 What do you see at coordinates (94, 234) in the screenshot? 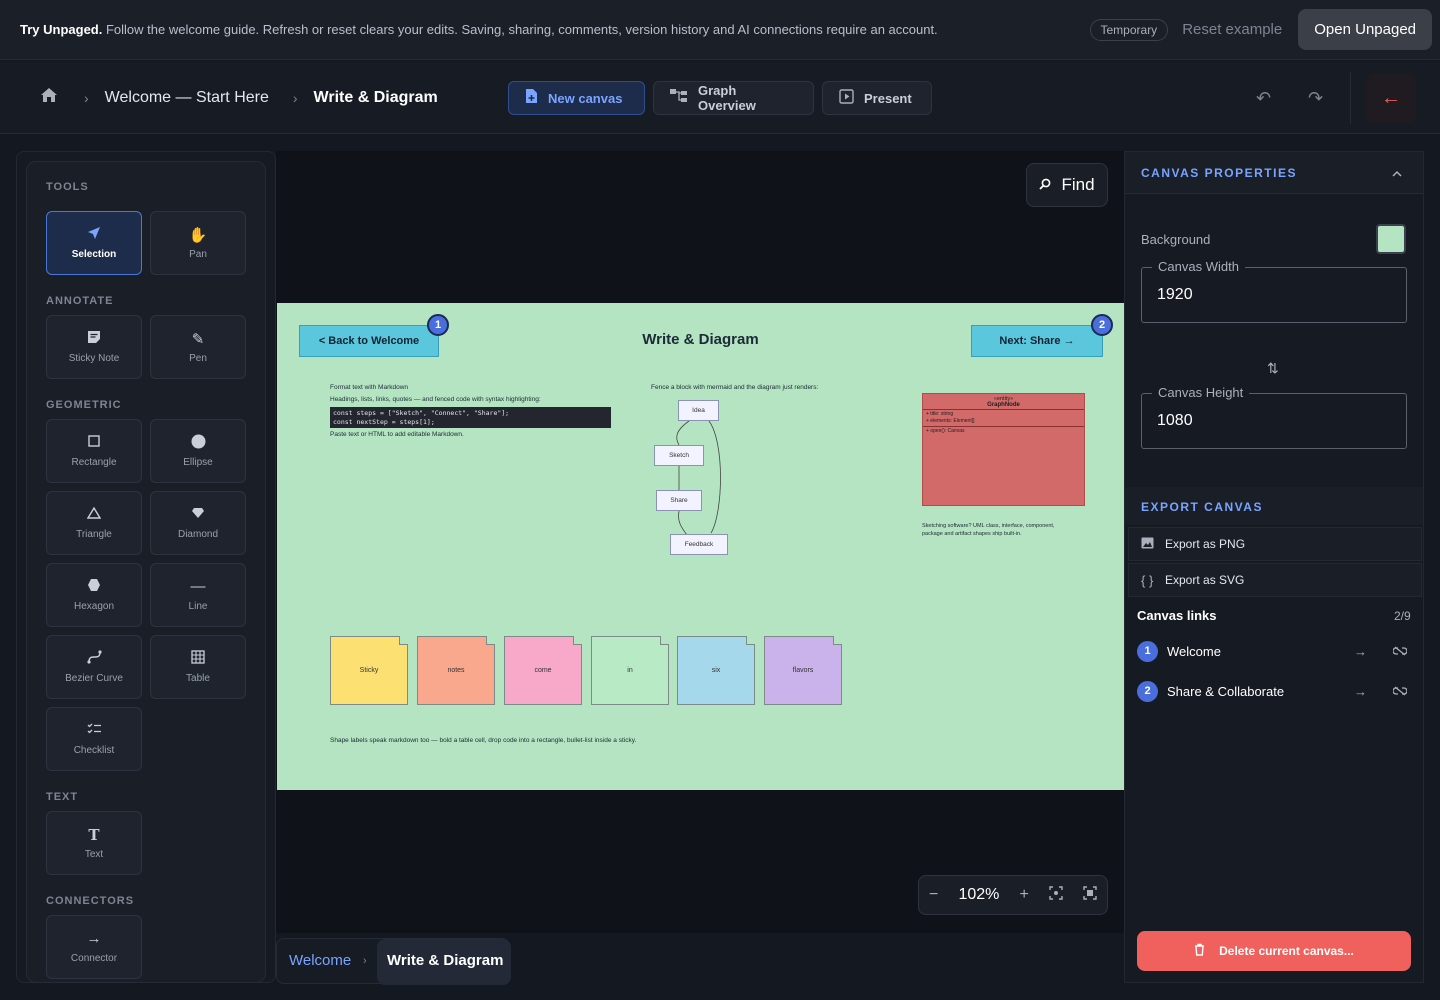
I see `cursor-arrow-icon` at bounding box center [94, 234].